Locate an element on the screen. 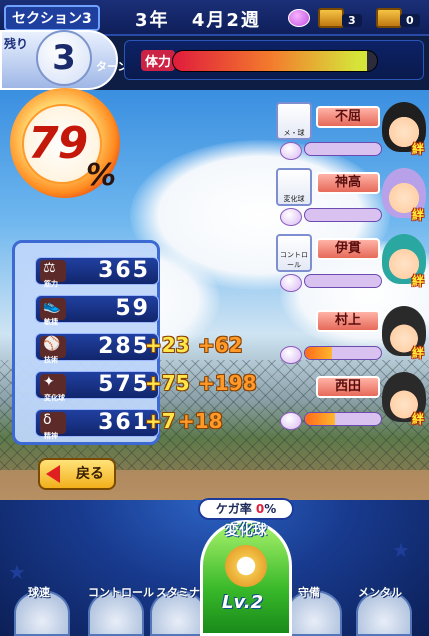  stat-bonus: +23 is located at coordinates (167, 345).